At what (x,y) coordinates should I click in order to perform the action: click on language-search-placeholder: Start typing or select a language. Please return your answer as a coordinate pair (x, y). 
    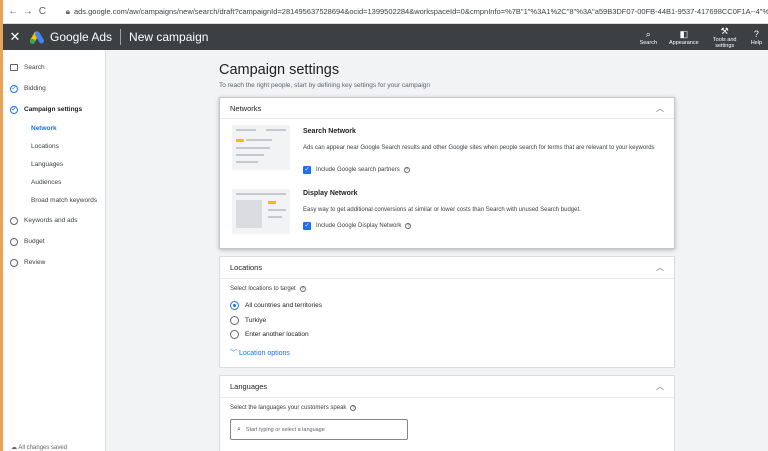
    Looking at the image, I should click on (285, 429).